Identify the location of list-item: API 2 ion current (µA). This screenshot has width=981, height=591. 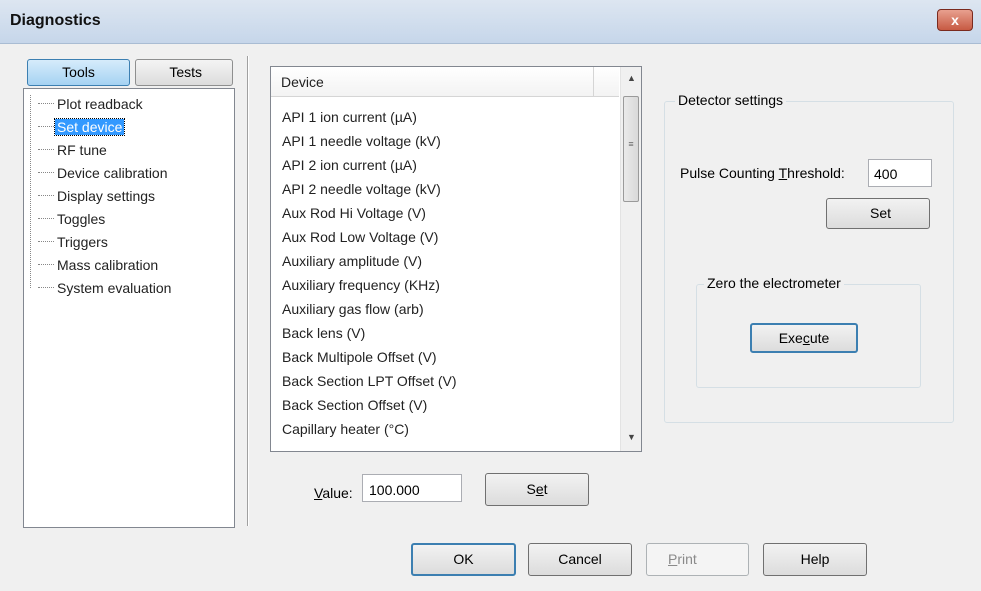
(349, 165).